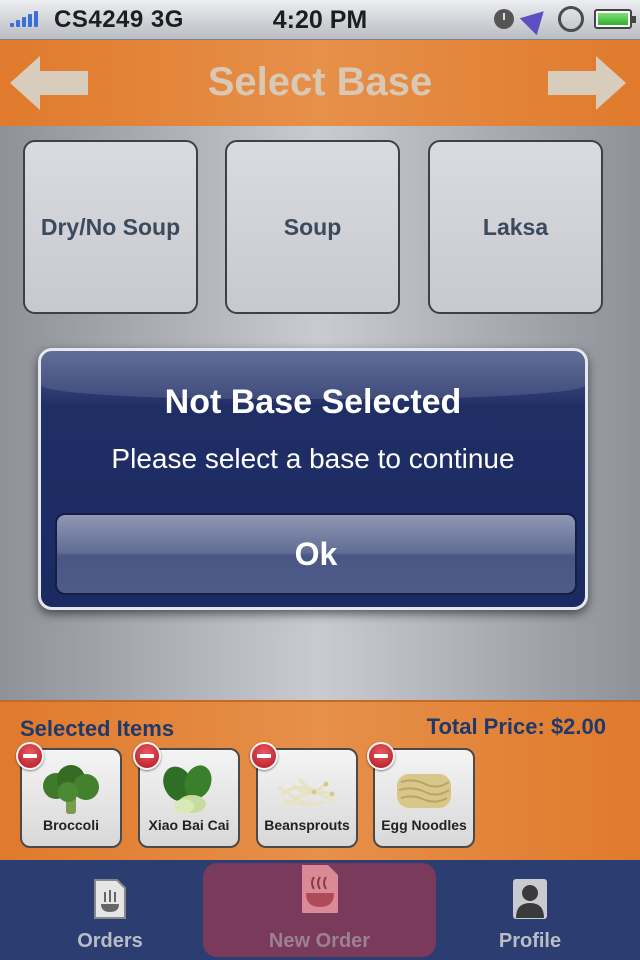 The height and width of the screenshot is (960, 640). Describe the element at coordinates (320, 20) in the screenshot. I see `status-bar: CS4249 3G 4:20 PM` at that location.